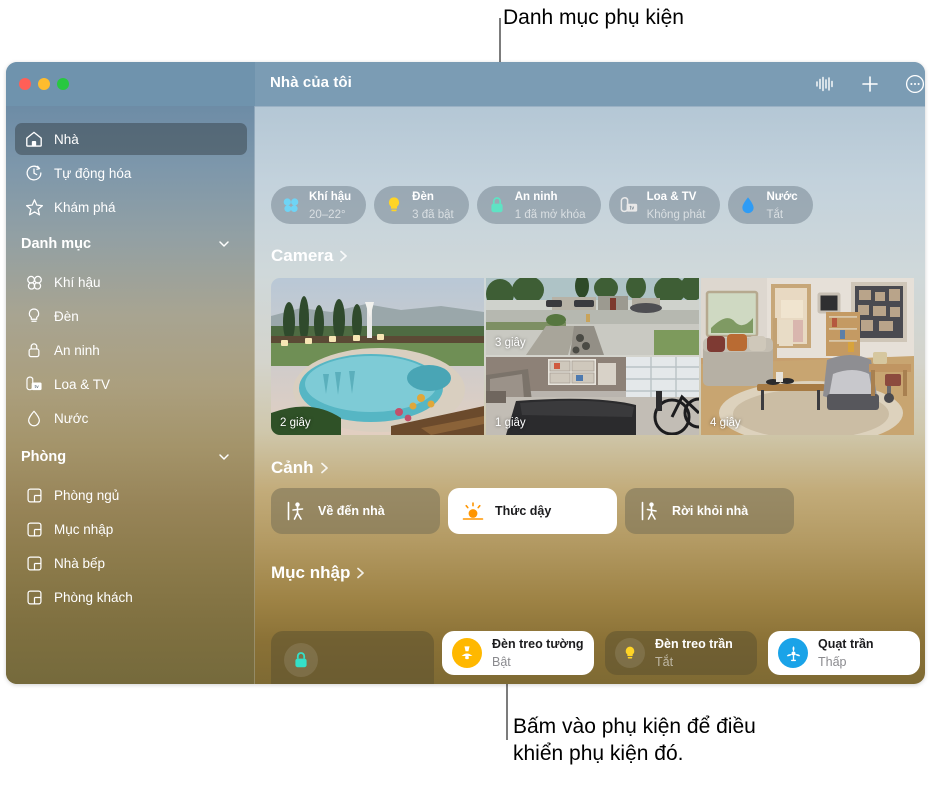 The image size is (931, 785). What do you see at coordinates (134, 457) in the screenshot?
I see `sidebar-group-header-phong: Phòng` at bounding box center [134, 457].